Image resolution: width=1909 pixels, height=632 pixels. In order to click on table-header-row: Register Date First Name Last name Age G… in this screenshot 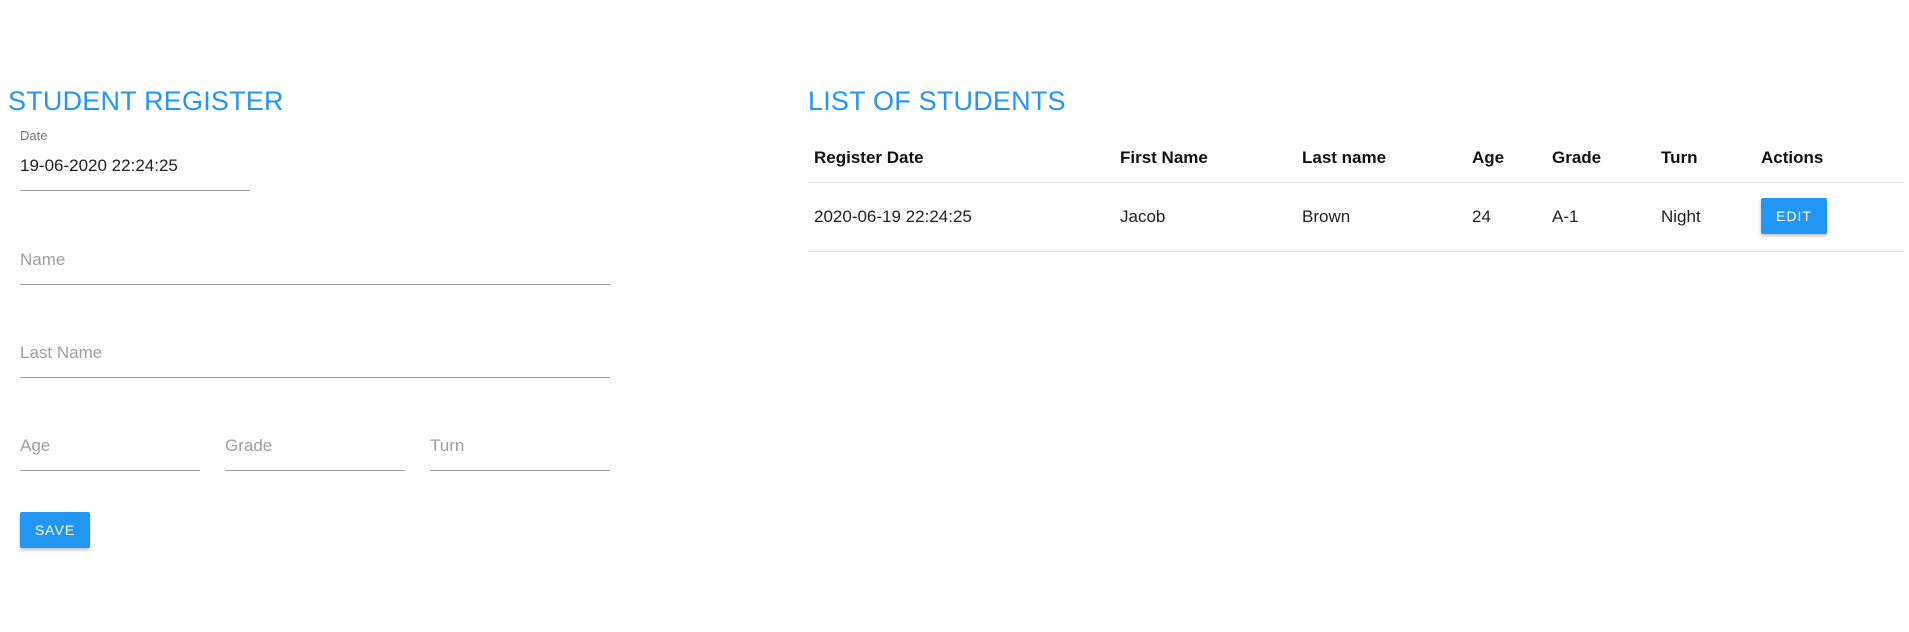, I will do `click(1356, 160)`.